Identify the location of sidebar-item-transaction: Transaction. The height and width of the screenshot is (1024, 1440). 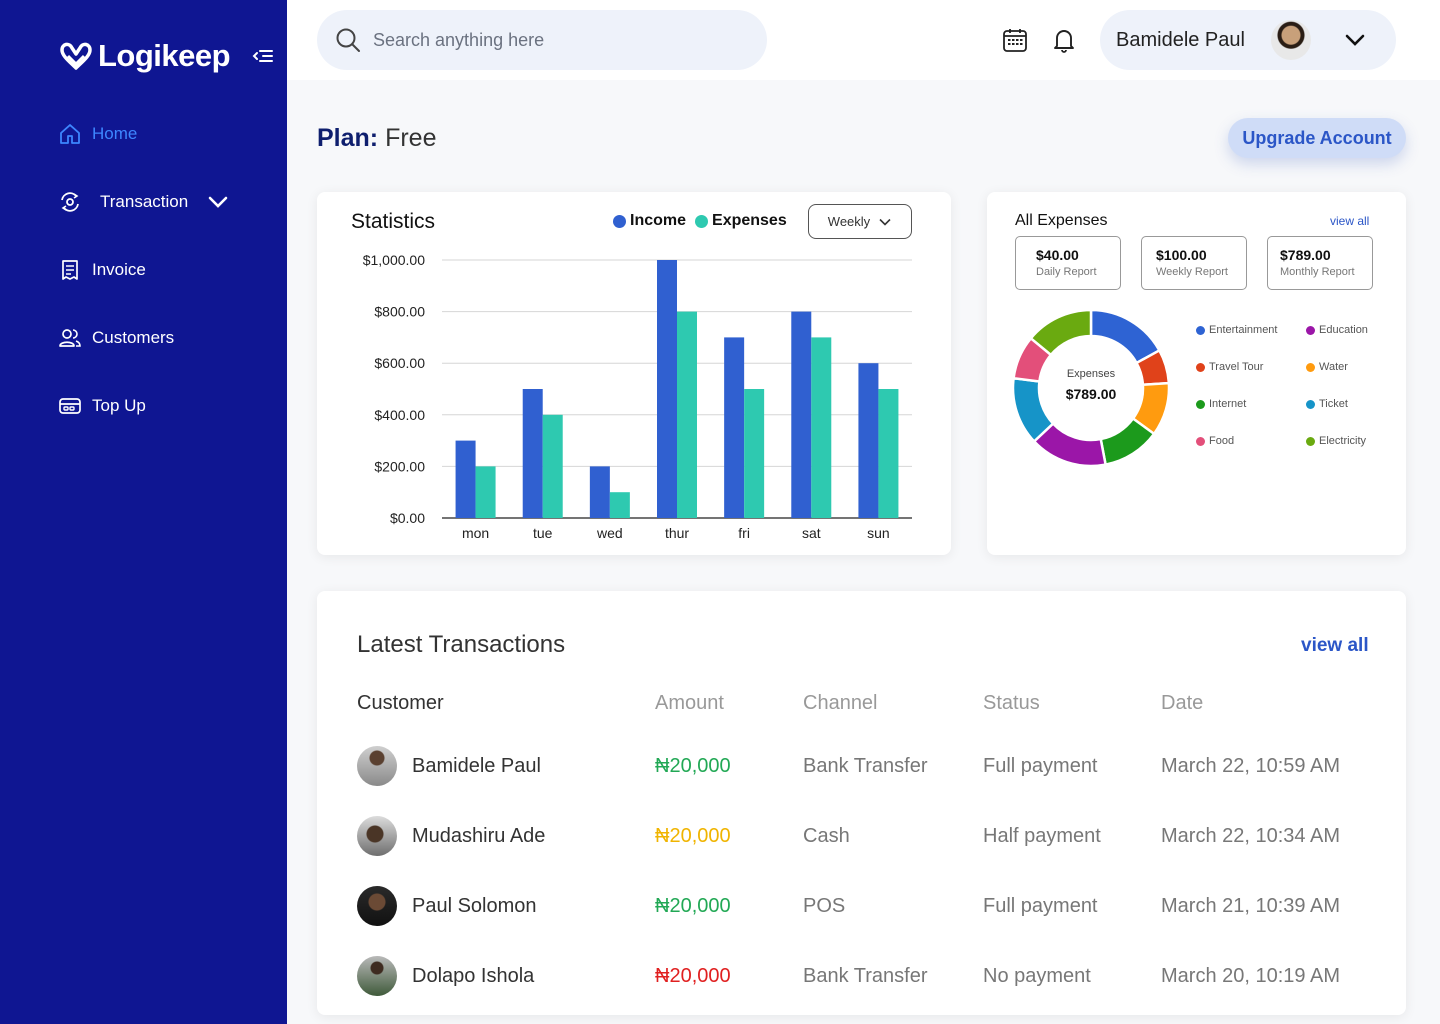
(149, 202).